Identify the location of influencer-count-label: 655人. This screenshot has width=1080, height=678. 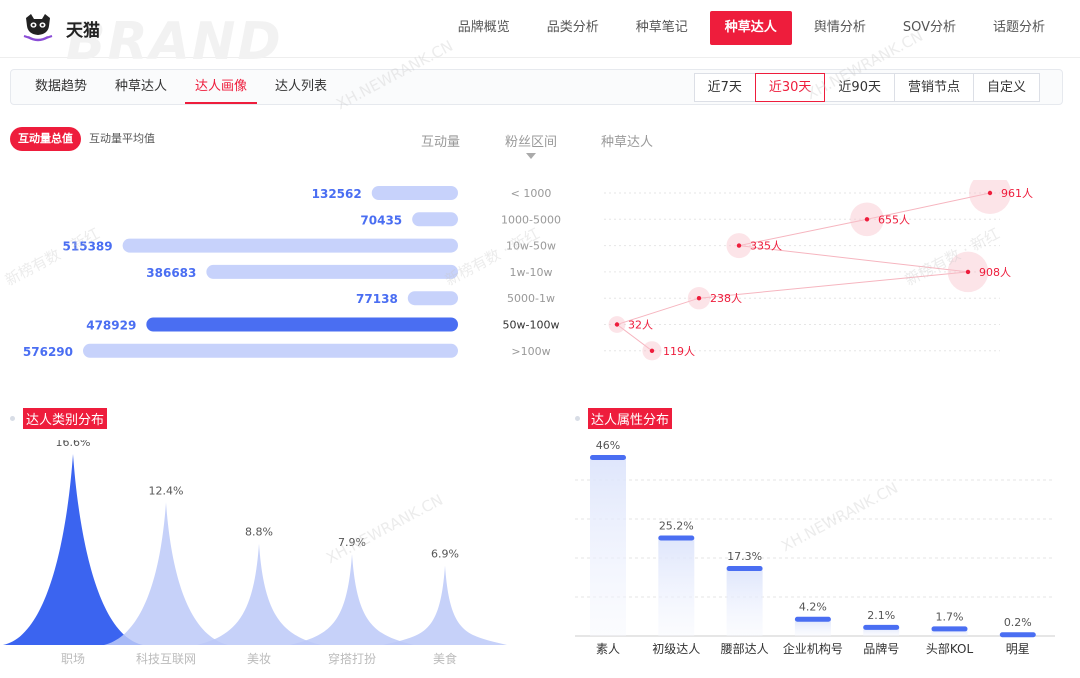
(894, 219).